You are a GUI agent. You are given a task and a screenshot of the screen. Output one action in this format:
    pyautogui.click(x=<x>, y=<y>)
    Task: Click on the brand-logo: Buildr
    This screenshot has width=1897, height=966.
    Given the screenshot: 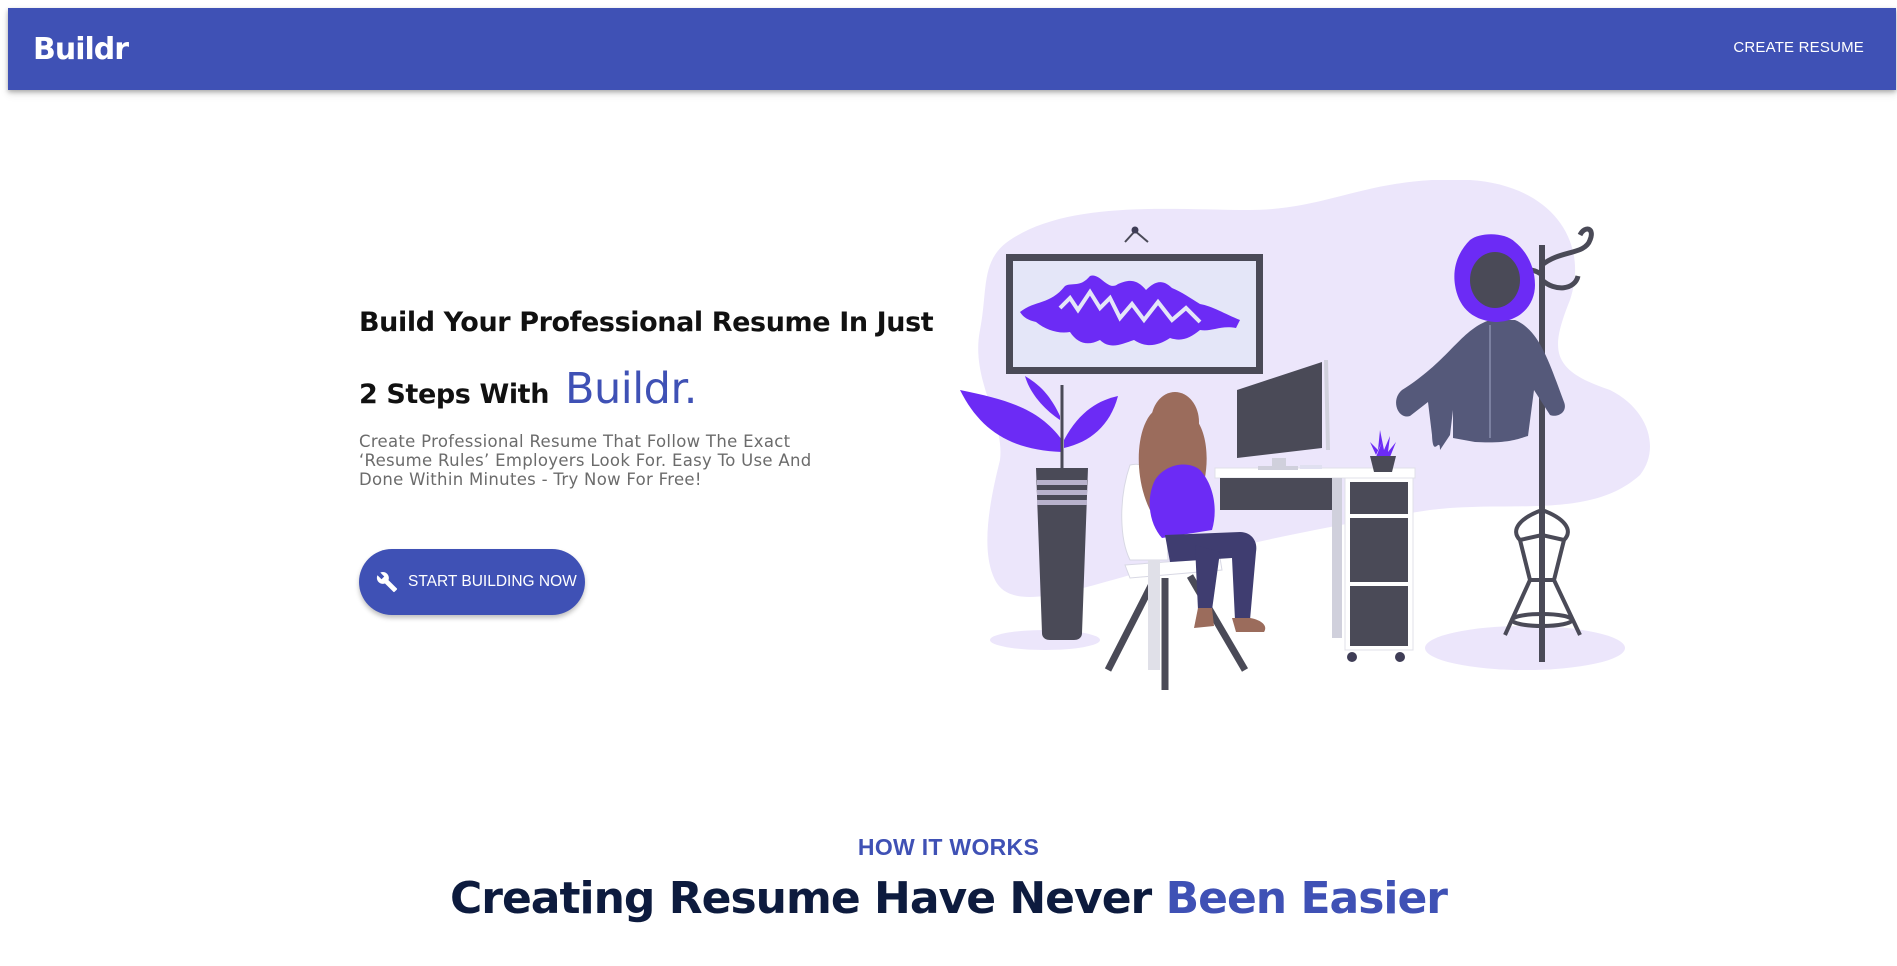 What is the action you would take?
    pyautogui.click(x=81, y=49)
    